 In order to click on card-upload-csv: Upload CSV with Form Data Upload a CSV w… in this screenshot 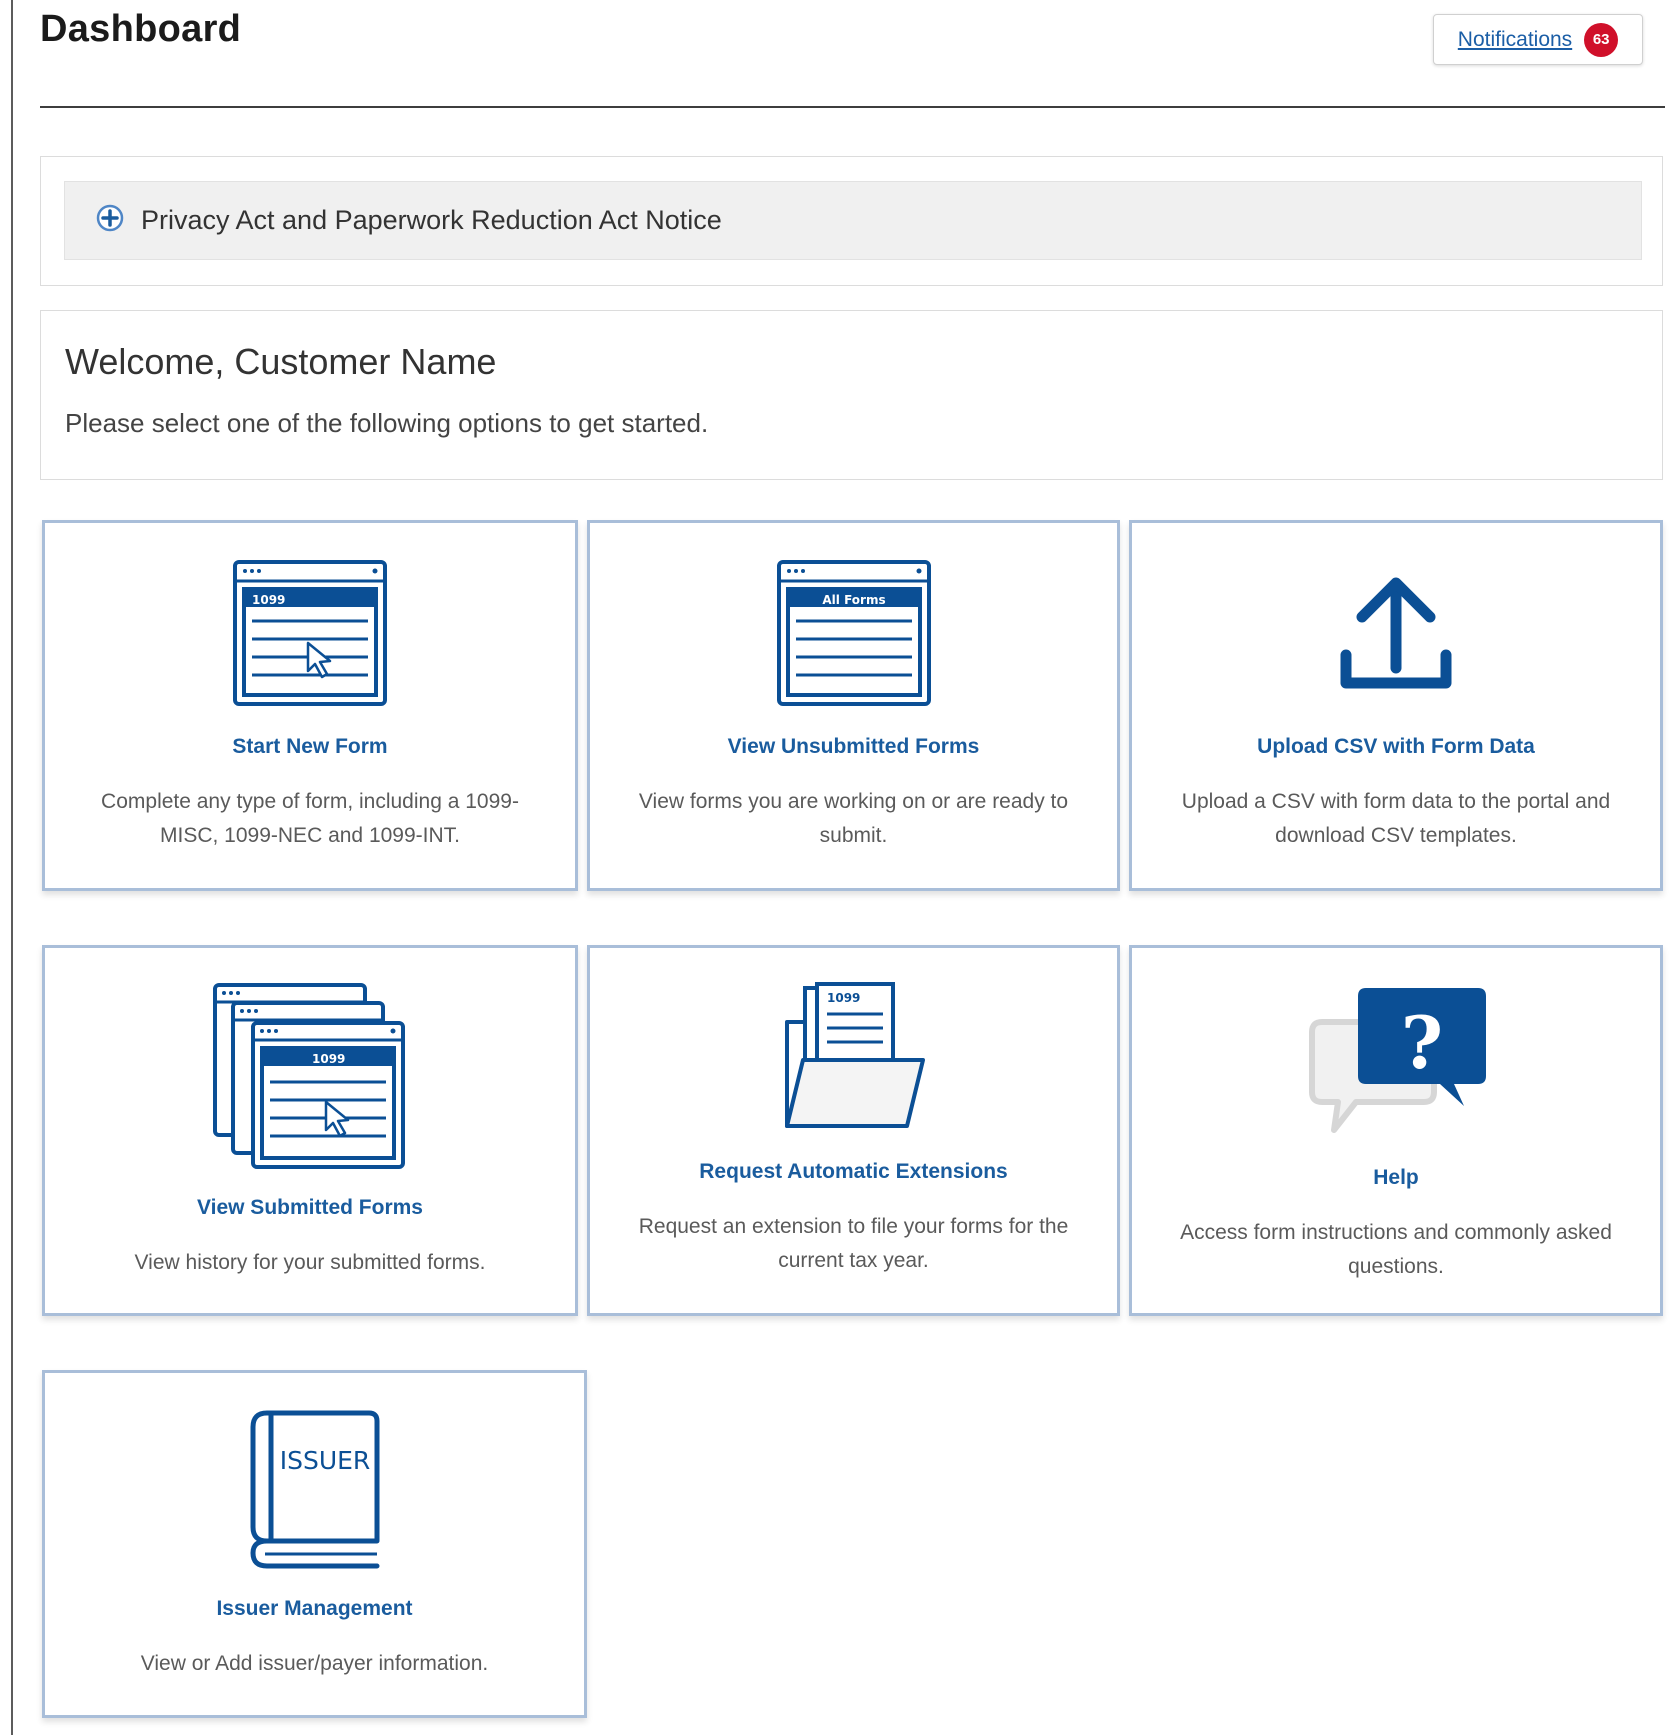, I will do `click(1396, 705)`.